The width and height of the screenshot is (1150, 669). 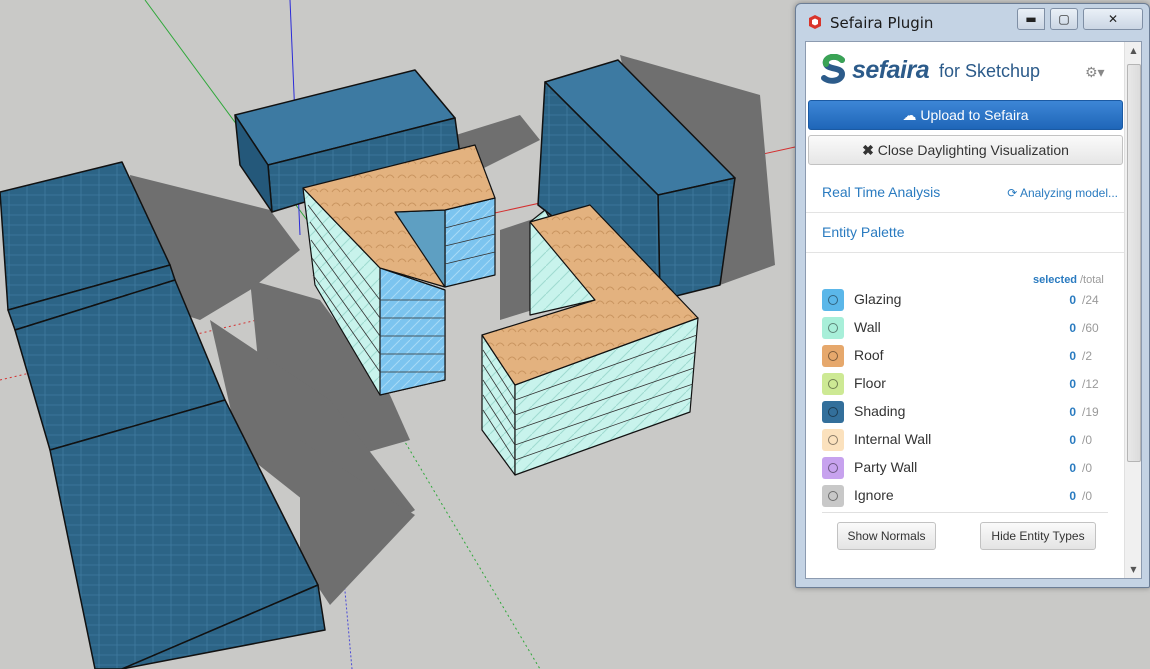 What do you see at coordinates (1038, 536) in the screenshot?
I see `hide-entity-types-button: Hide Entity Types` at bounding box center [1038, 536].